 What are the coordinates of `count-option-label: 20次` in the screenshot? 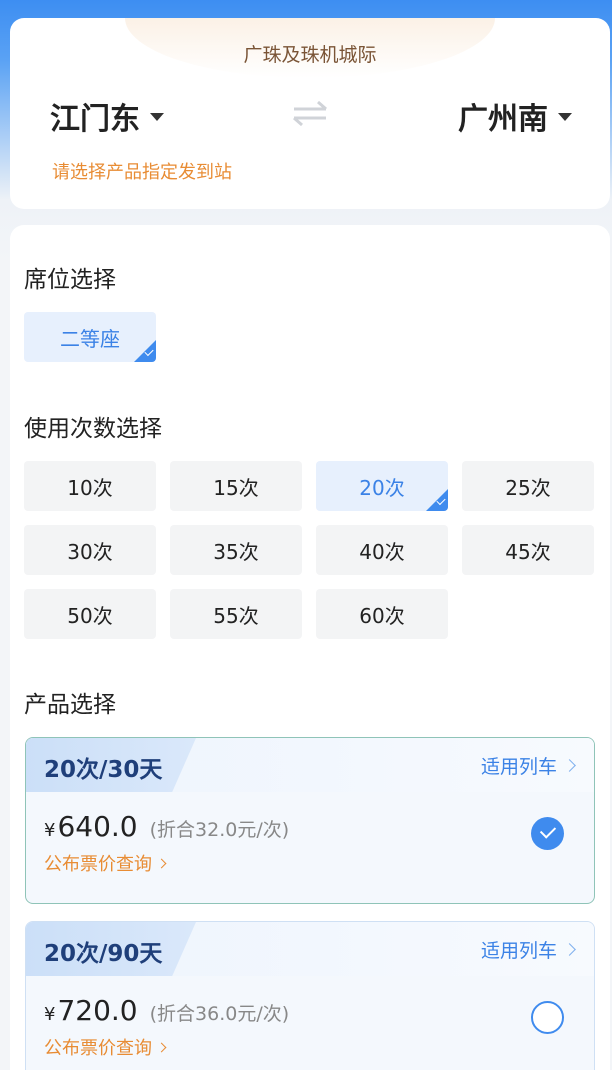 It's located at (382, 487).